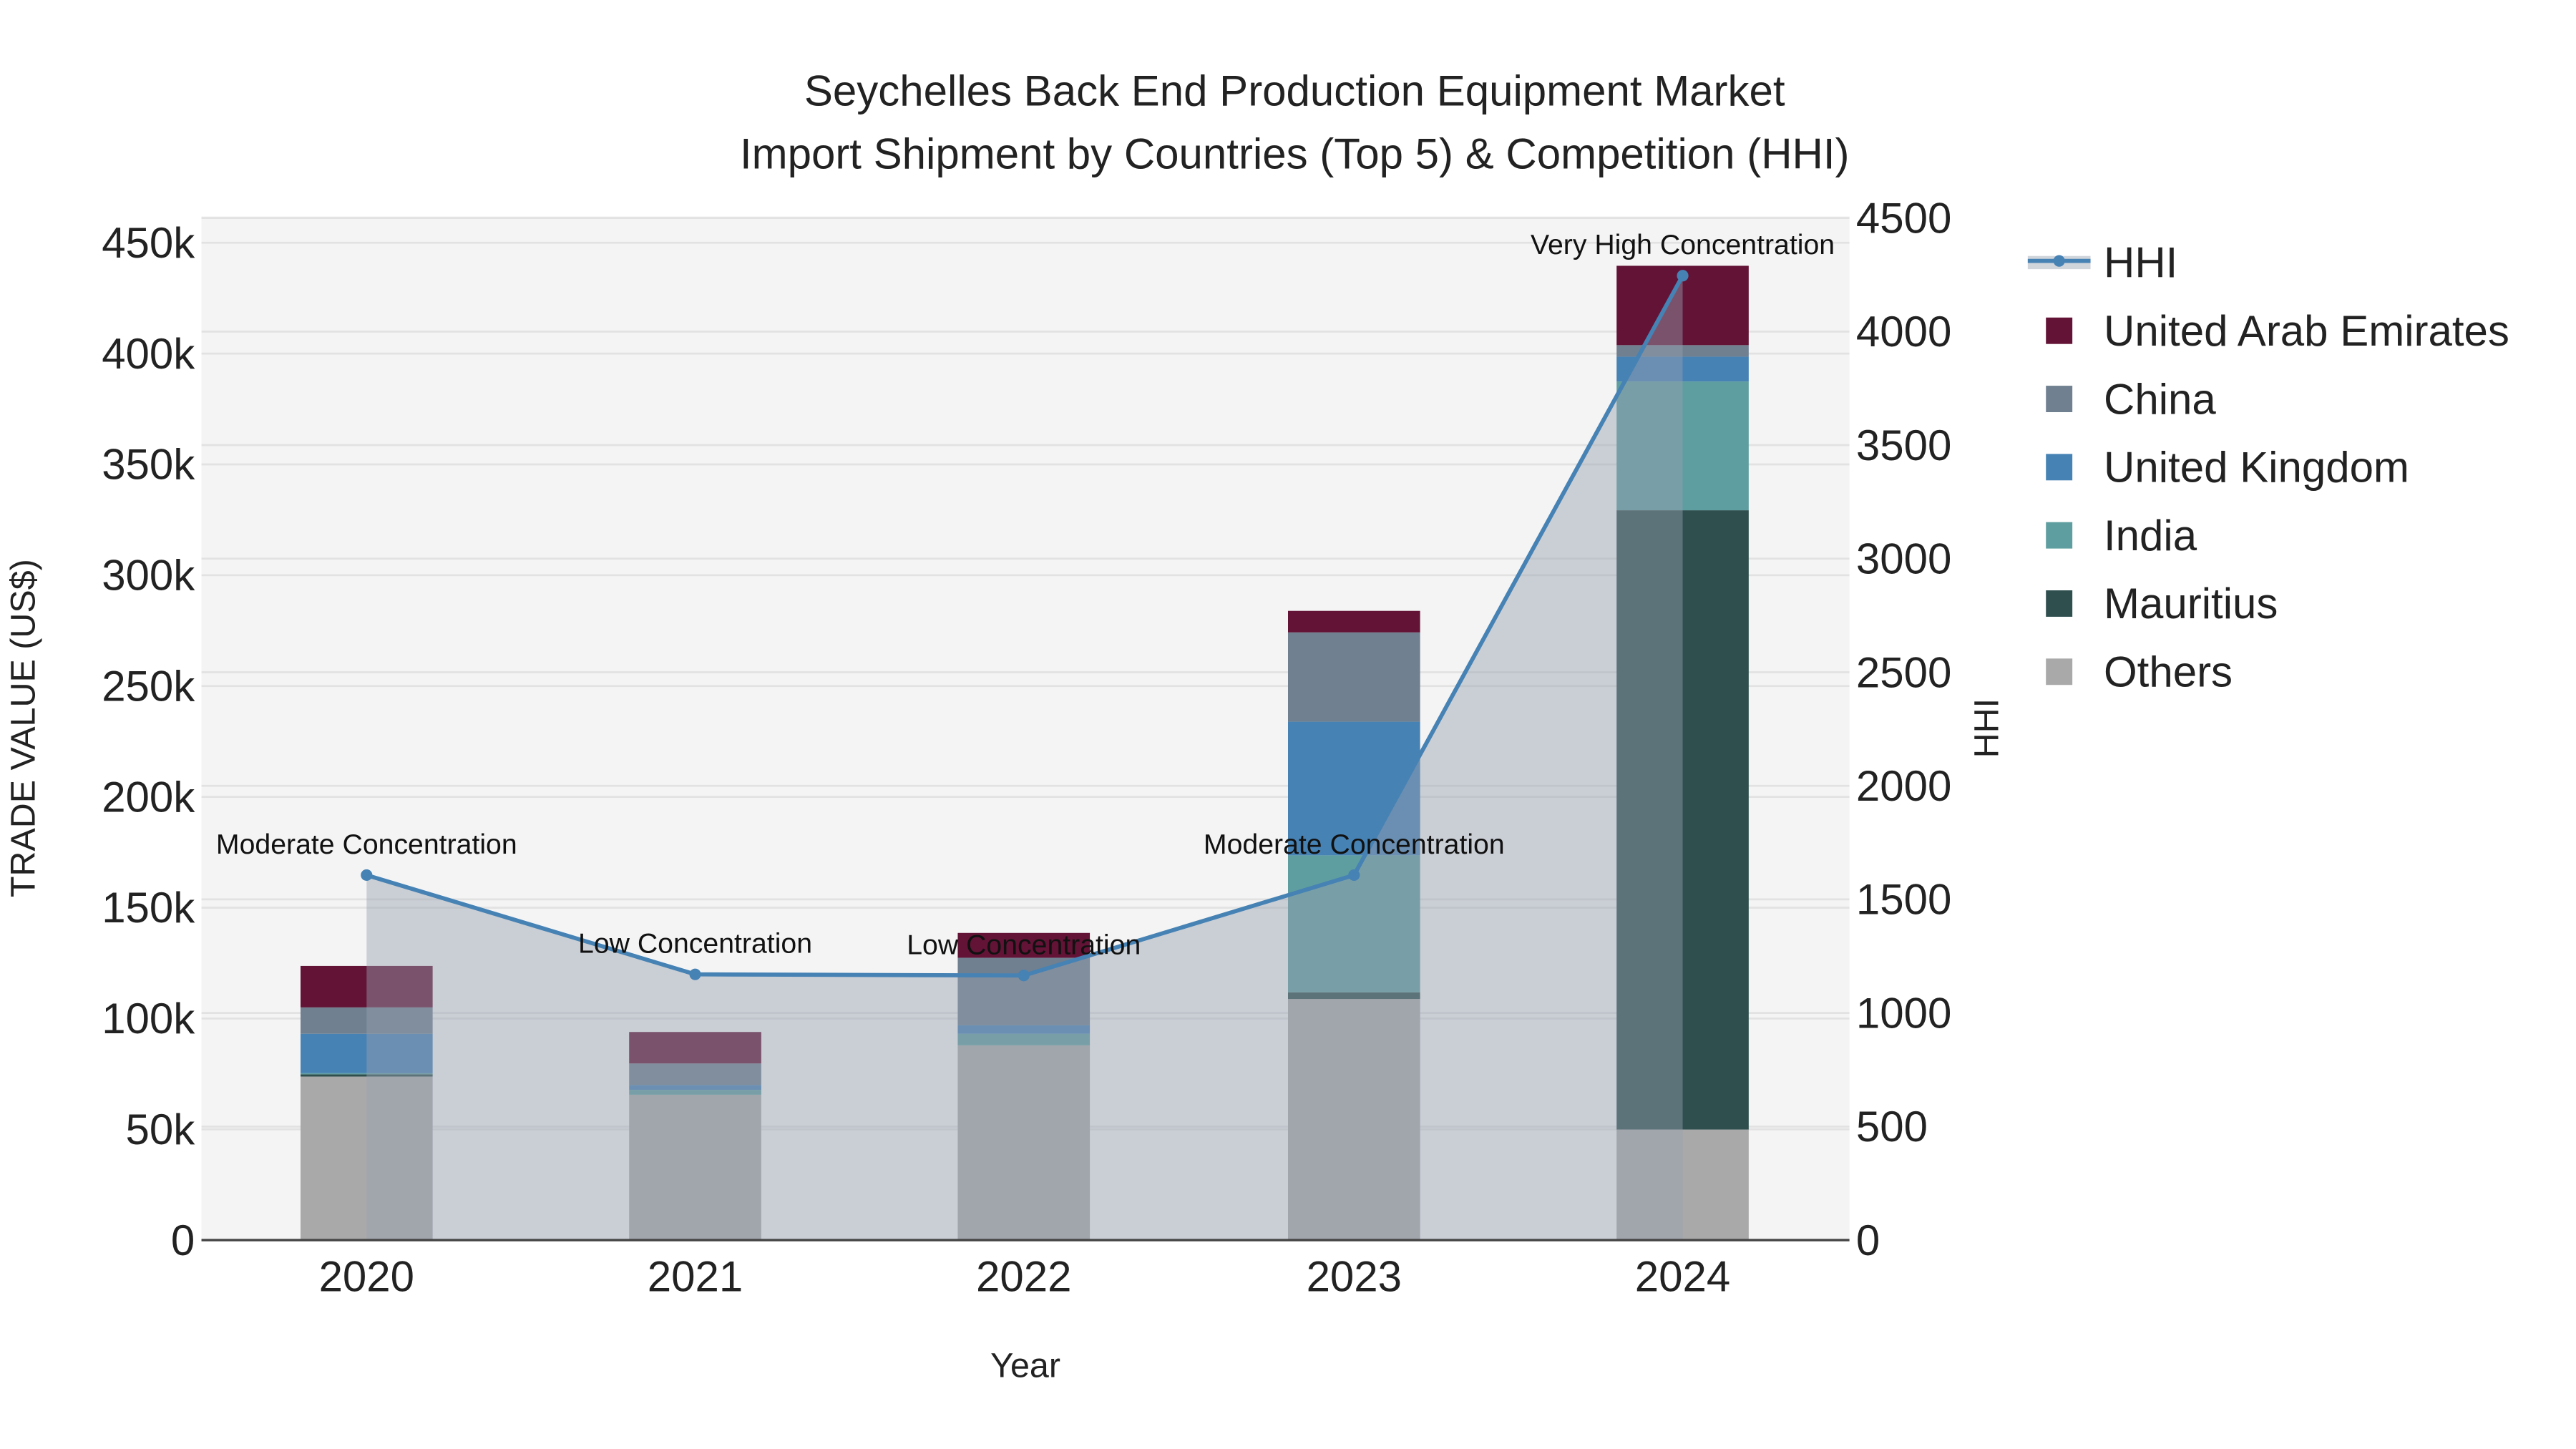 This screenshot has width=2576, height=1449. I want to click on y-tick-label: 350k, so click(148, 465).